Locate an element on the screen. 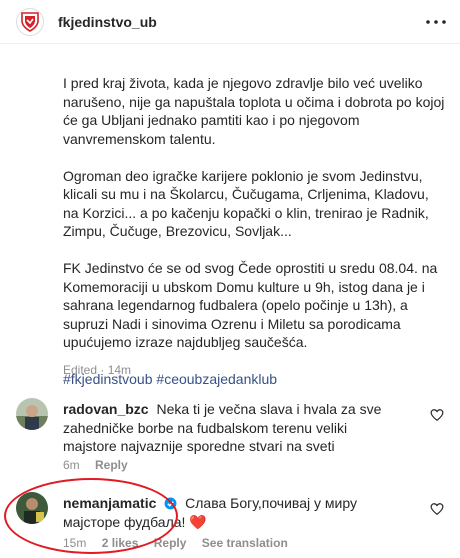 The width and height of the screenshot is (460, 558). comment-actions: 15m 2 likes Reply See translation is located at coordinates (181, 543).